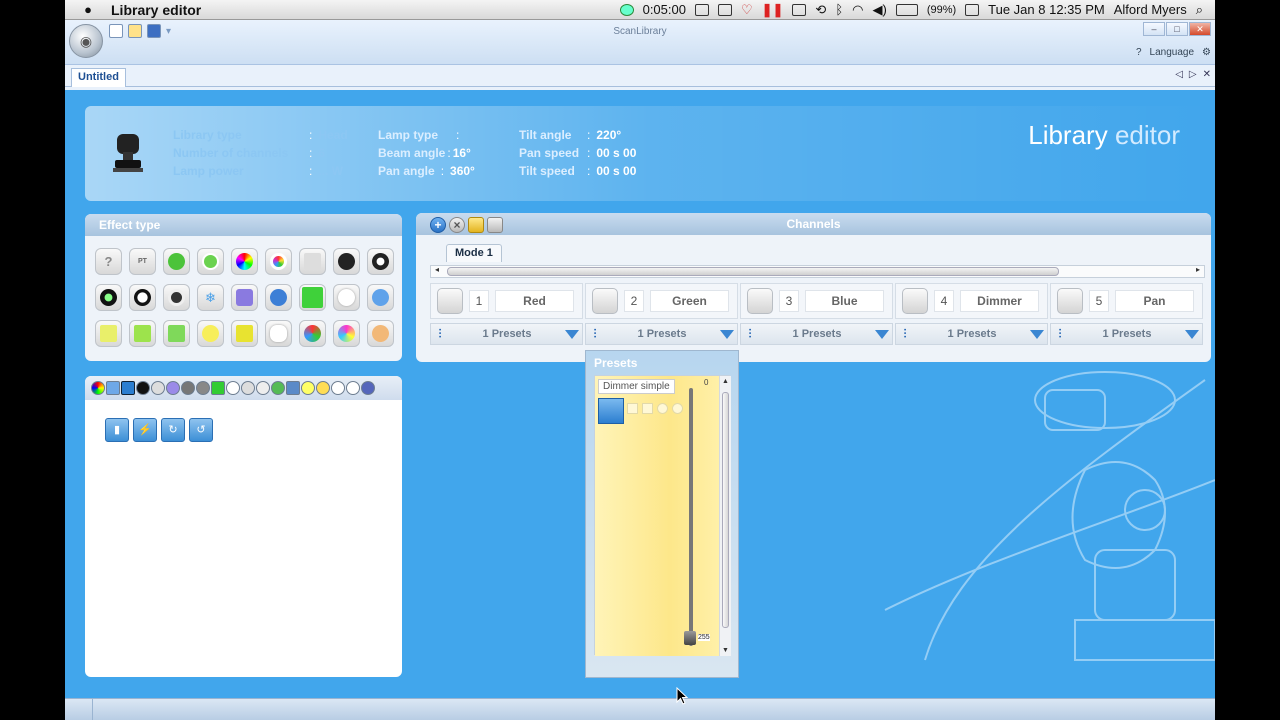 This screenshot has height=720, width=1280. What do you see at coordinates (278, 297) in the screenshot?
I see `iris-icon` at bounding box center [278, 297].